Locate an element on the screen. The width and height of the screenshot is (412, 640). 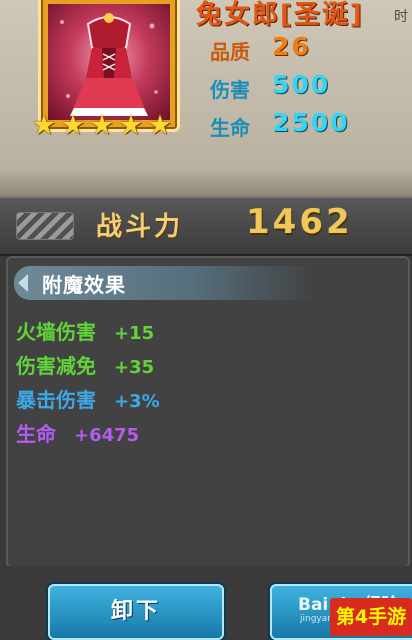
effect-value: +15 is located at coordinates (134, 333).